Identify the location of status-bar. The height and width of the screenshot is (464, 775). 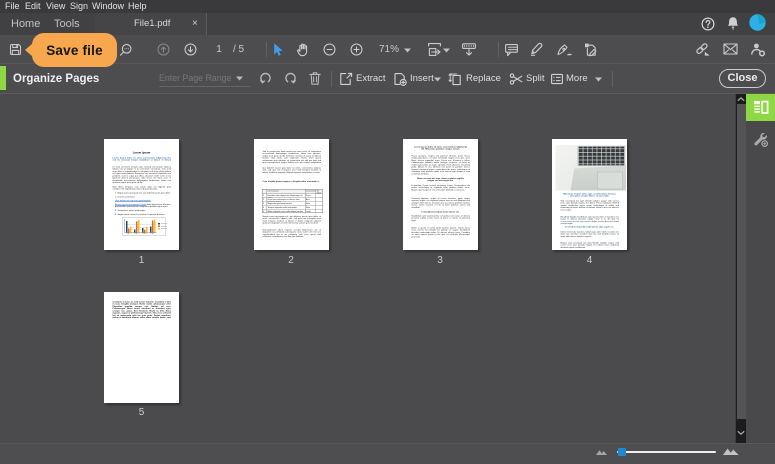
(387, 453).